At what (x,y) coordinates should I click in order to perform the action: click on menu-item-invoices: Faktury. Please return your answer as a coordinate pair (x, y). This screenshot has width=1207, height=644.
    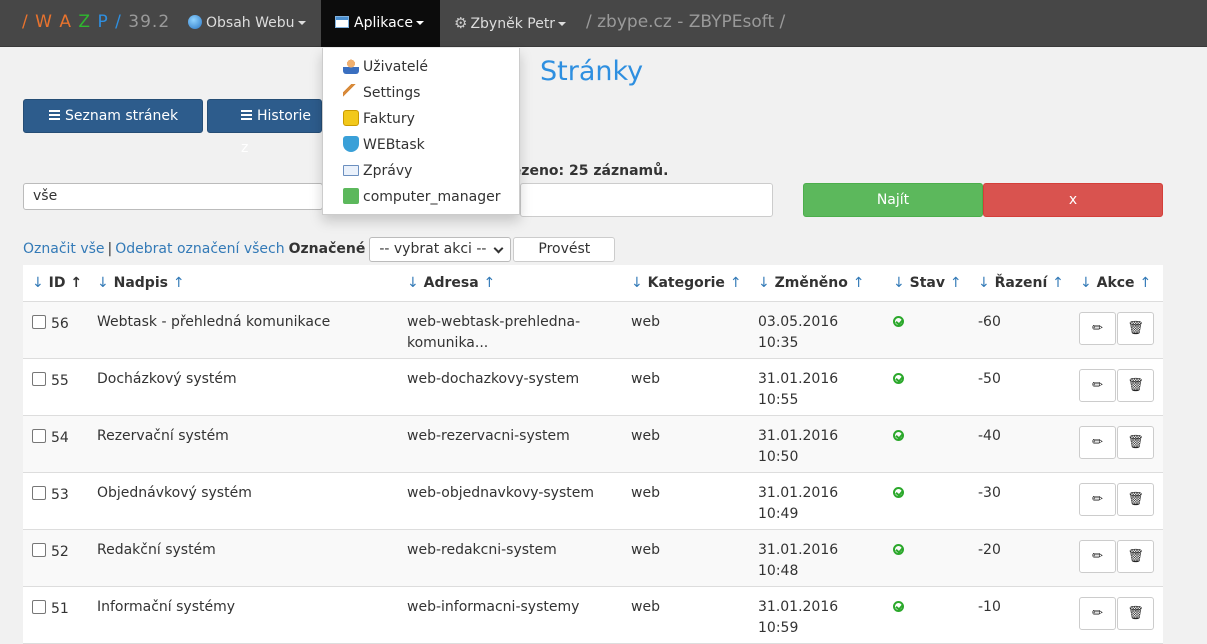
    Looking at the image, I should click on (421, 119).